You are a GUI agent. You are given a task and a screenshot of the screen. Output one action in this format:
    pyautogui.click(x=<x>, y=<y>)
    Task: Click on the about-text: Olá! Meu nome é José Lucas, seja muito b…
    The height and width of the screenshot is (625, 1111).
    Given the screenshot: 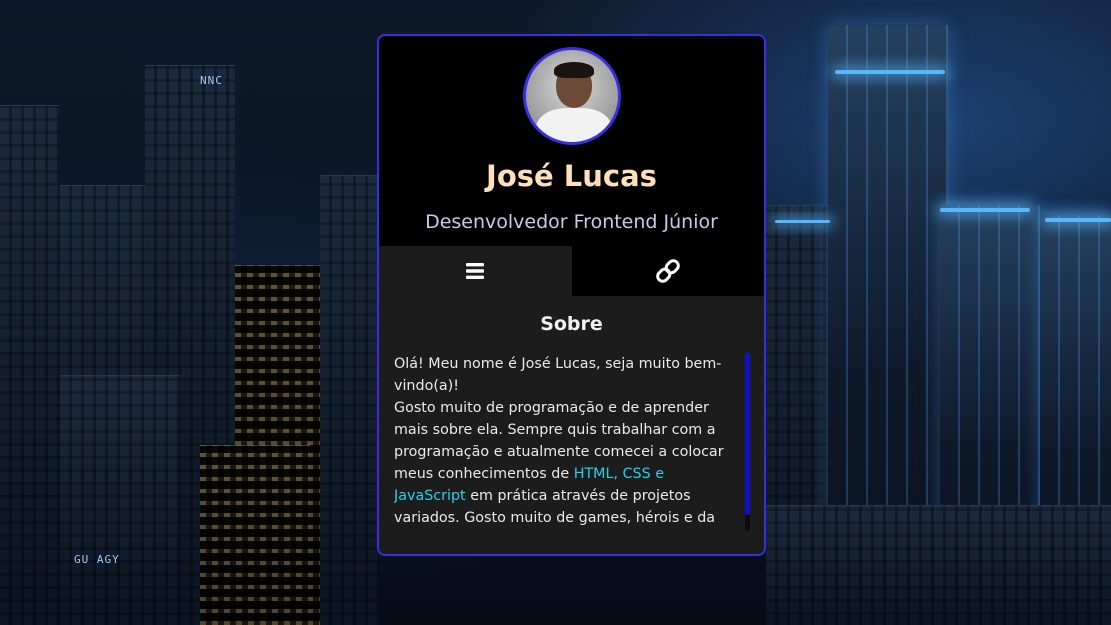 What is the action you would take?
    pyautogui.click(x=561, y=441)
    